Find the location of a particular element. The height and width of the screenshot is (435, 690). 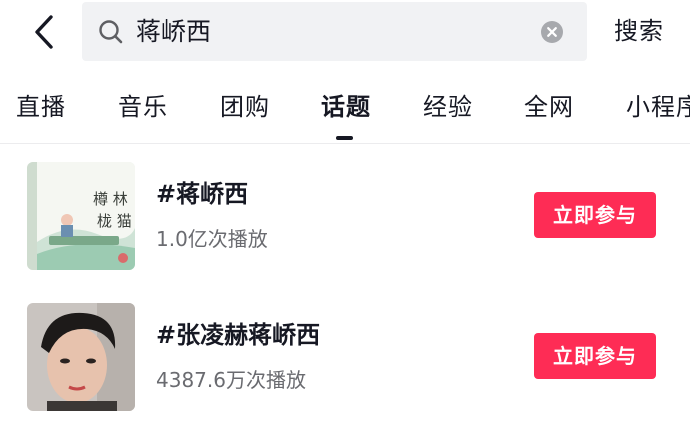

tab-mini-programs: 小程序 is located at coordinates (658, 107).